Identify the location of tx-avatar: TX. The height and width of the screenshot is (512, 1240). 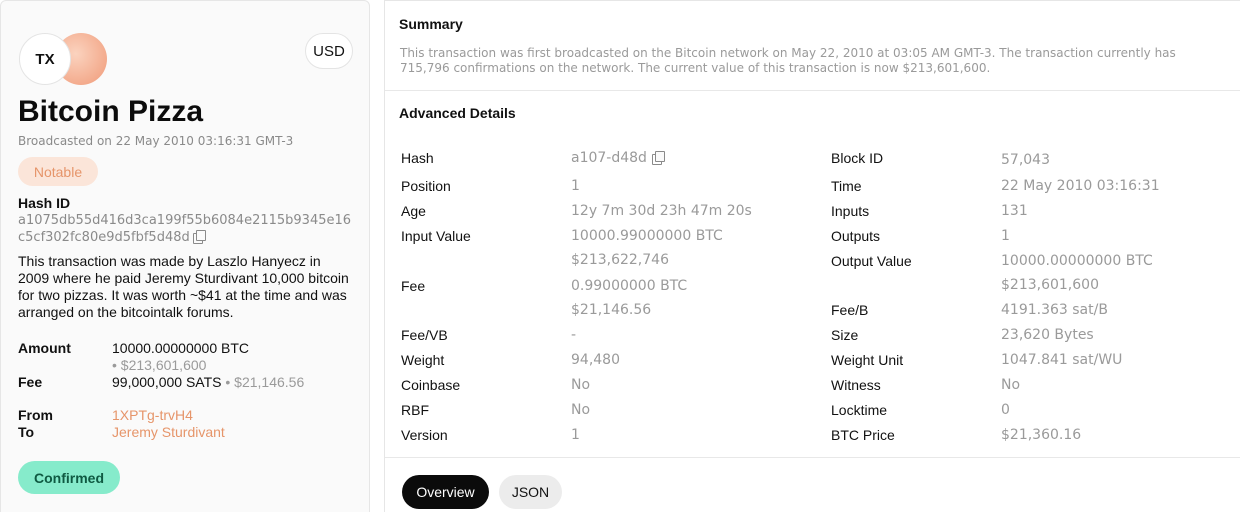
(63, 59).